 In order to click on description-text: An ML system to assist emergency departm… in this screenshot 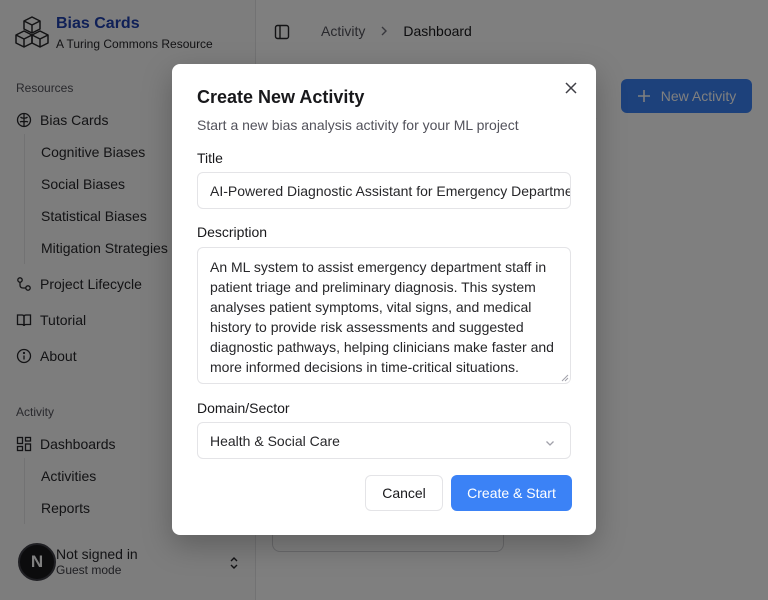, I will do `click(382, 317)`.